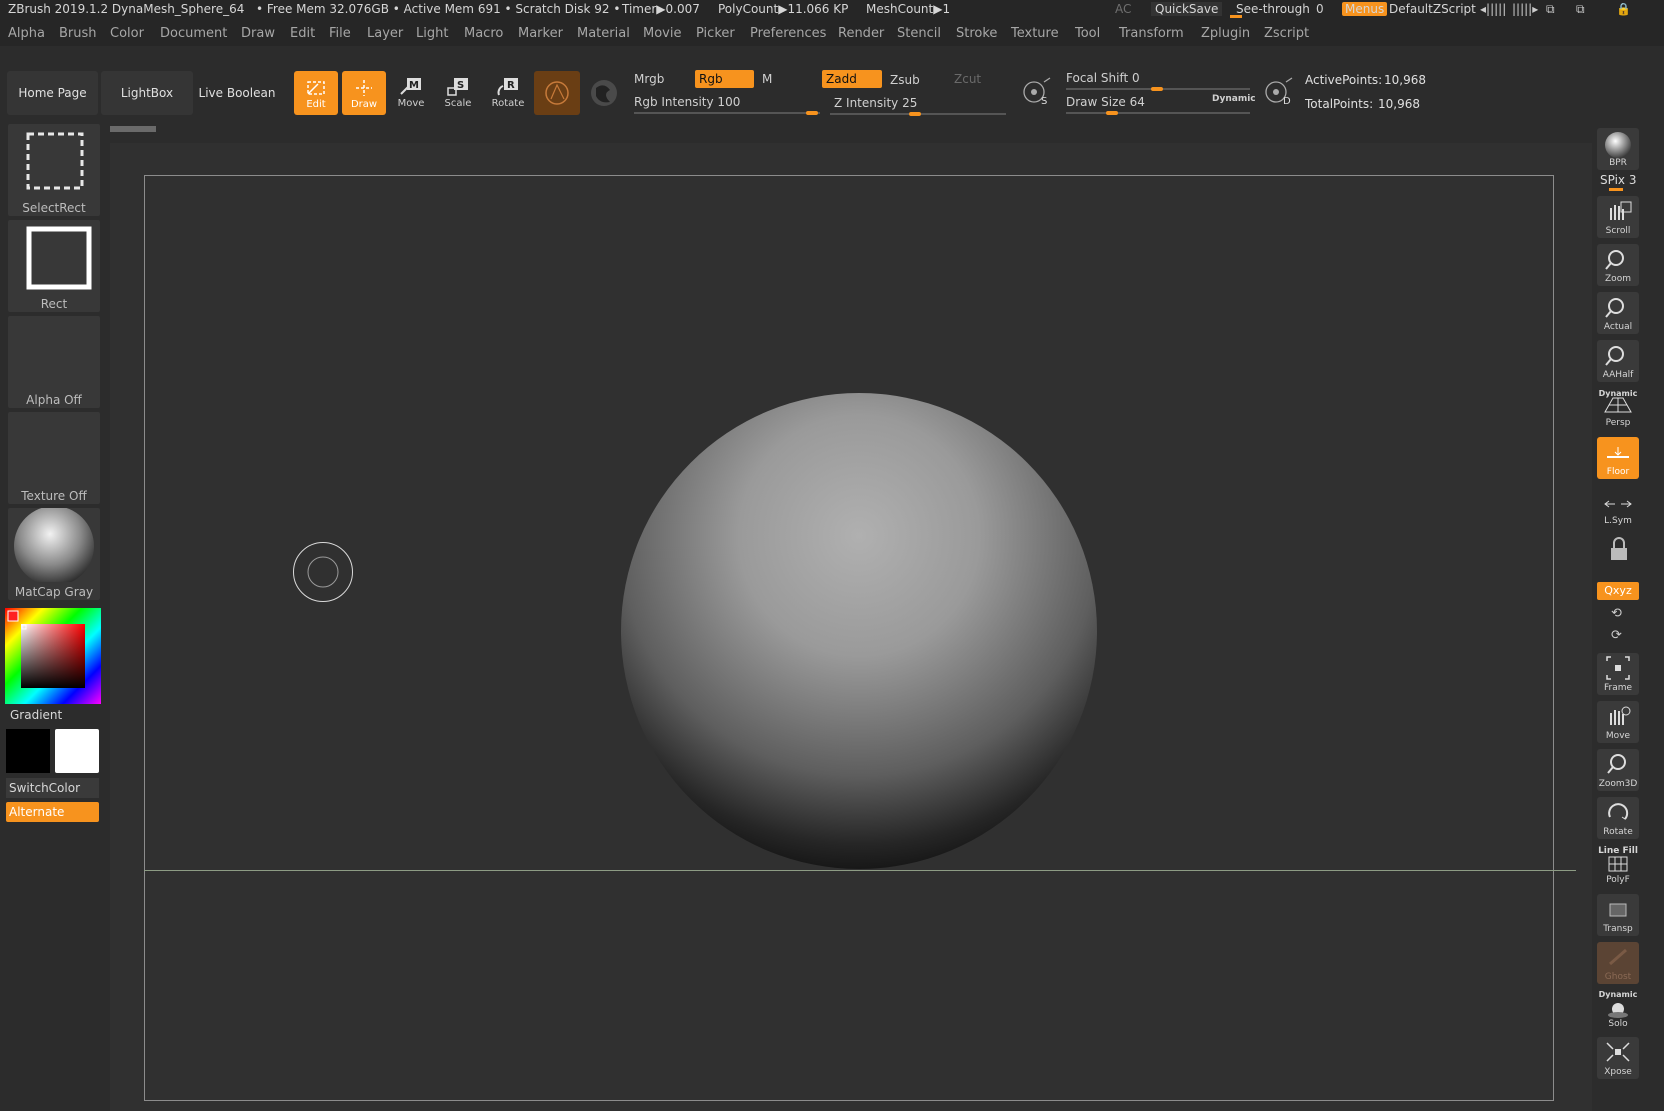  What do you see at coordinates (1618, 507) in the screenshot?
I see `lsym-button: L.Sym` at bounding box center [1618, 507].